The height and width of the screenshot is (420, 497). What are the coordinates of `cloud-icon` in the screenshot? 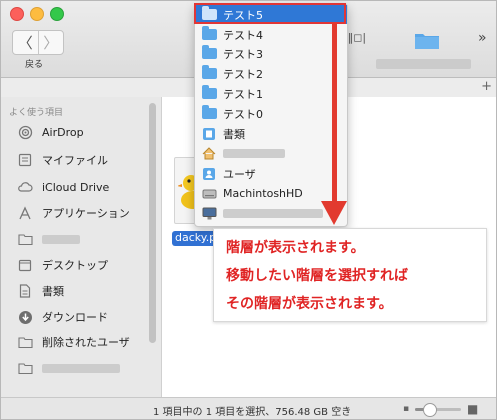 It's located at (25, 187).